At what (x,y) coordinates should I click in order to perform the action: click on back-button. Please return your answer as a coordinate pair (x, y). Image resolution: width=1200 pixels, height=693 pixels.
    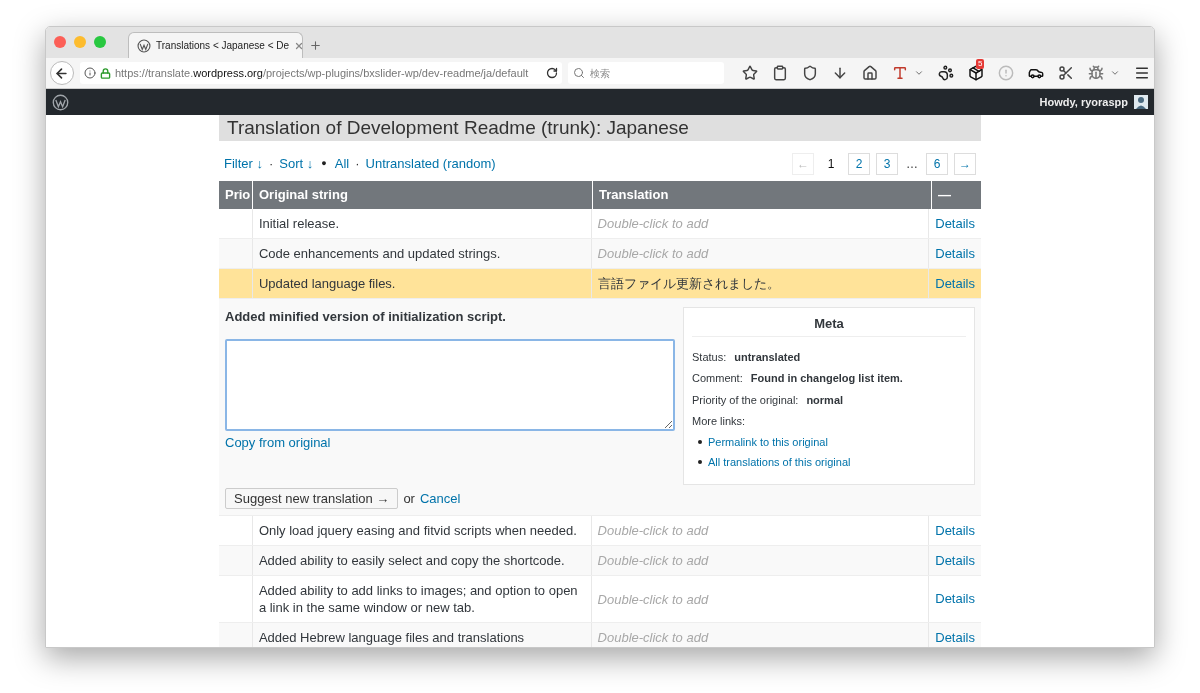
    Looking at the image, I should click on (62, 73).